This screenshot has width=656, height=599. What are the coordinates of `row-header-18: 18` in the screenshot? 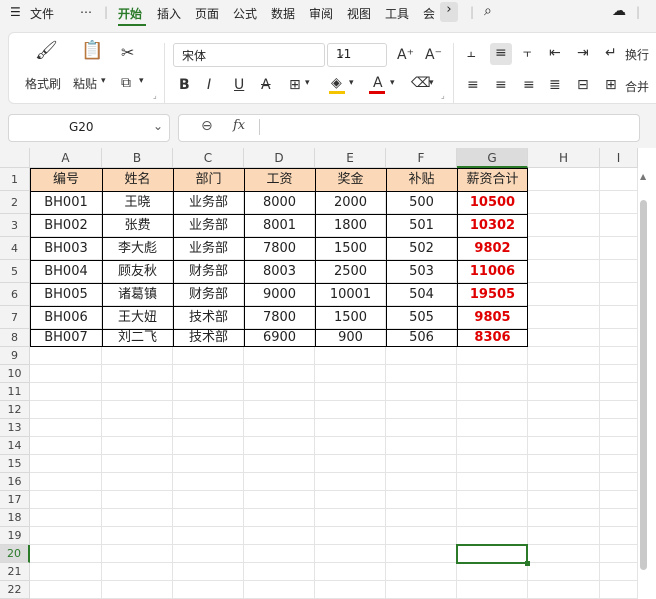 It's located at (15, 518).